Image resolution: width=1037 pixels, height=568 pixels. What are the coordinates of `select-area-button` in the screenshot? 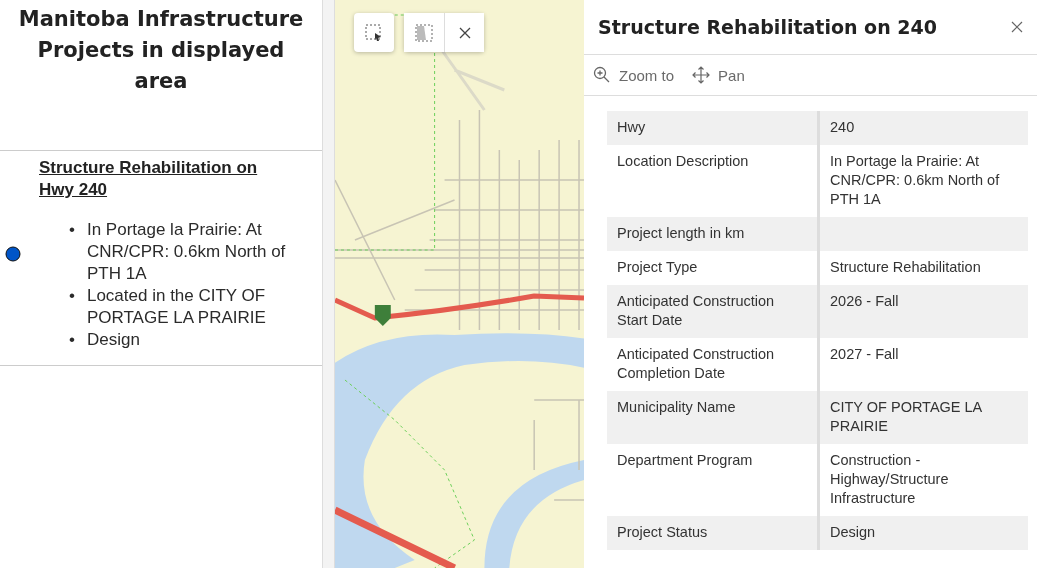 It's located at (424, 32).